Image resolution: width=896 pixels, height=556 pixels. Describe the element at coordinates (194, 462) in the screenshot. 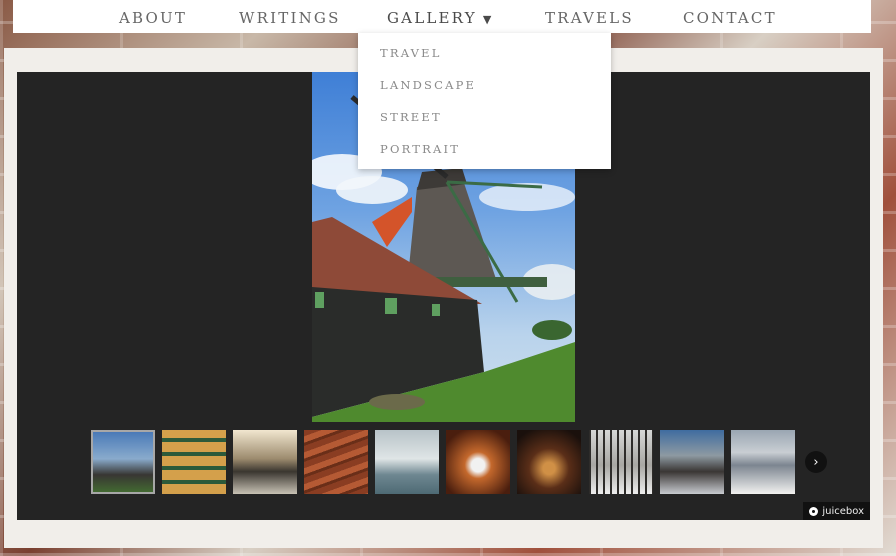

I see `thumbnail-market-produce` at that location.